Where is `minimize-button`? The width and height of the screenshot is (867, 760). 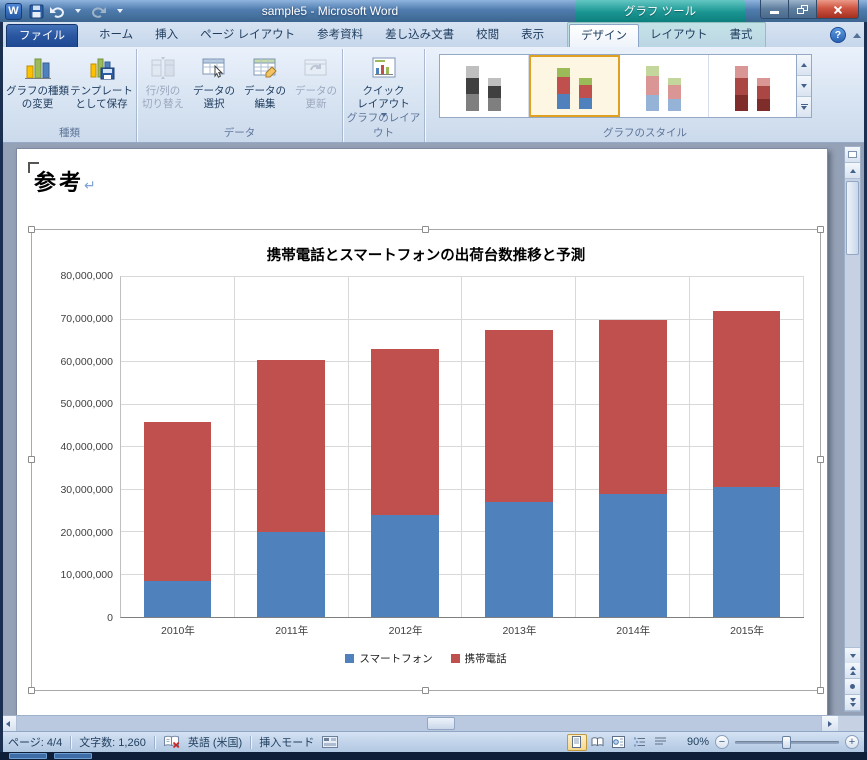
minimize-button is located at coordinates (774, 9).